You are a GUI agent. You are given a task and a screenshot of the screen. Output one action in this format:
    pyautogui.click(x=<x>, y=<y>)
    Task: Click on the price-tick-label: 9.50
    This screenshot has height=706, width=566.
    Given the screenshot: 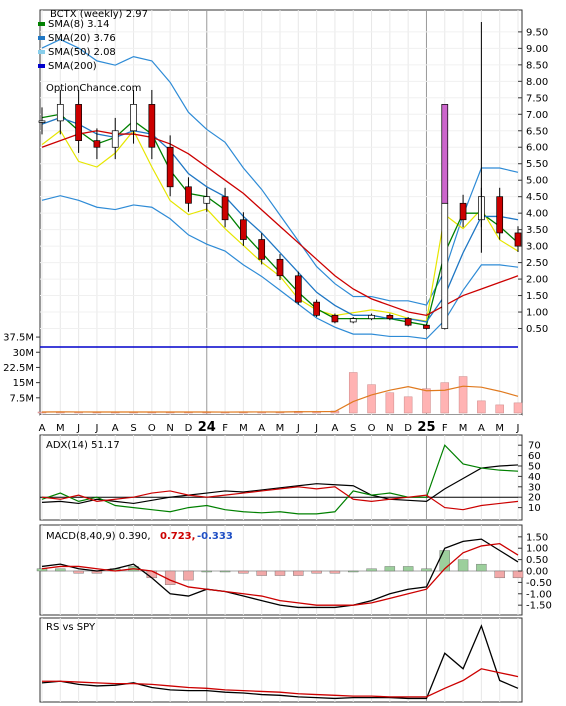 What is the action you would take?
    pyautogui.click(x=537, y=32)
    